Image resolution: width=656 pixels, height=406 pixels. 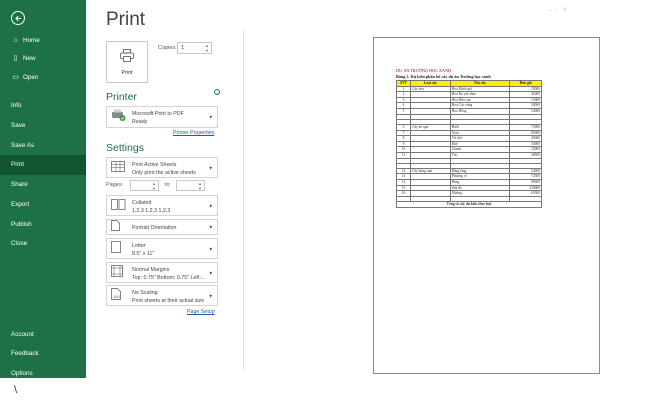 What do you see at coordinates (43, 335) in the screenshot?
I see `nav-item-account: Account` at bounding box center [43, 335].